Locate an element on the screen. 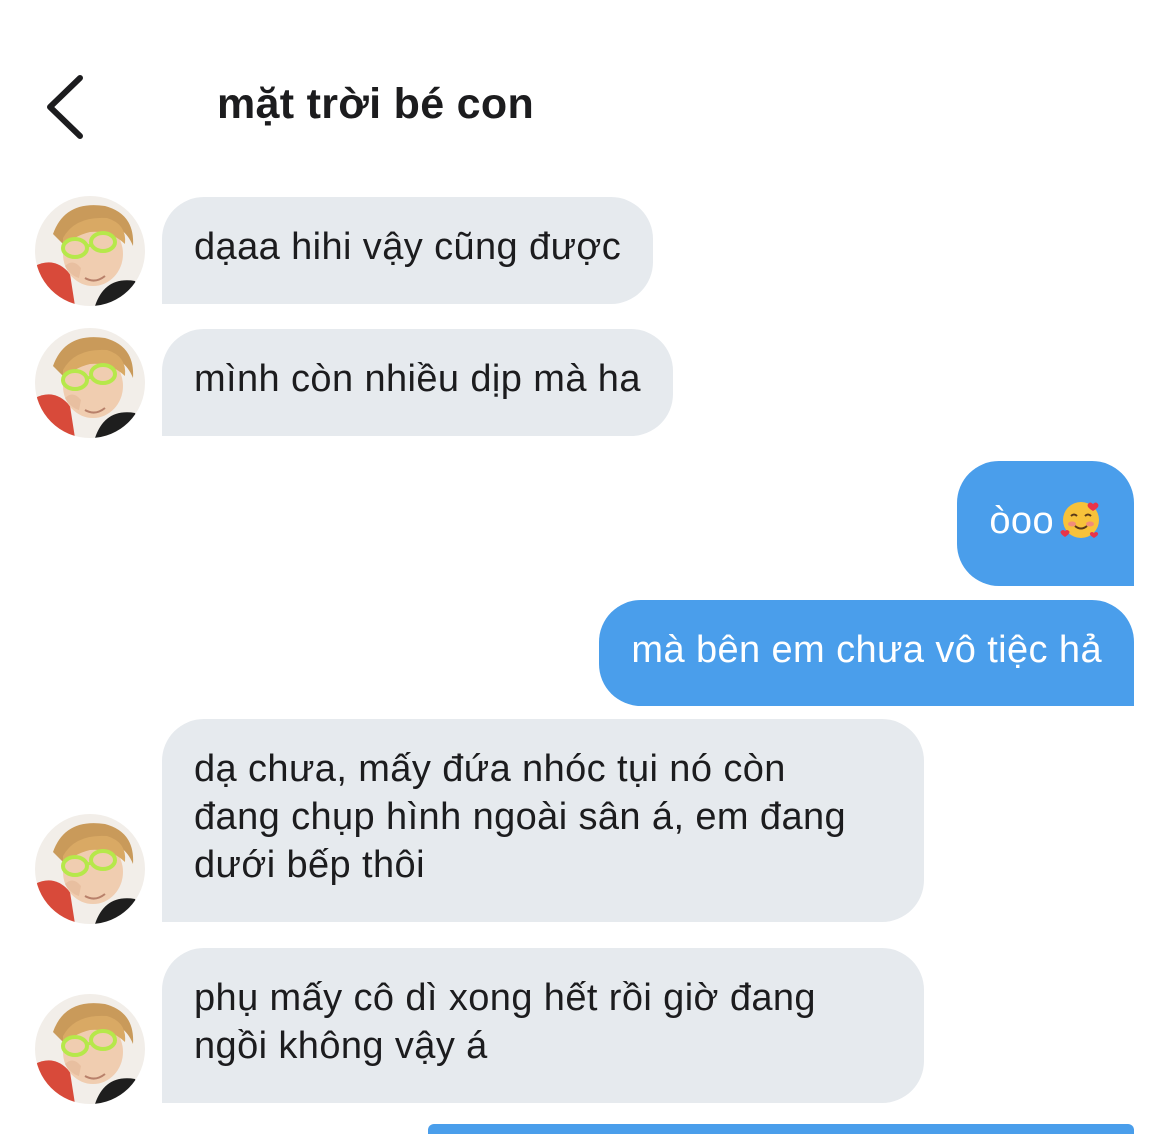 The image size is (1169, 1134). message-text: mình còn nhiều dịp mà ha is located at coordinates (417, 379).